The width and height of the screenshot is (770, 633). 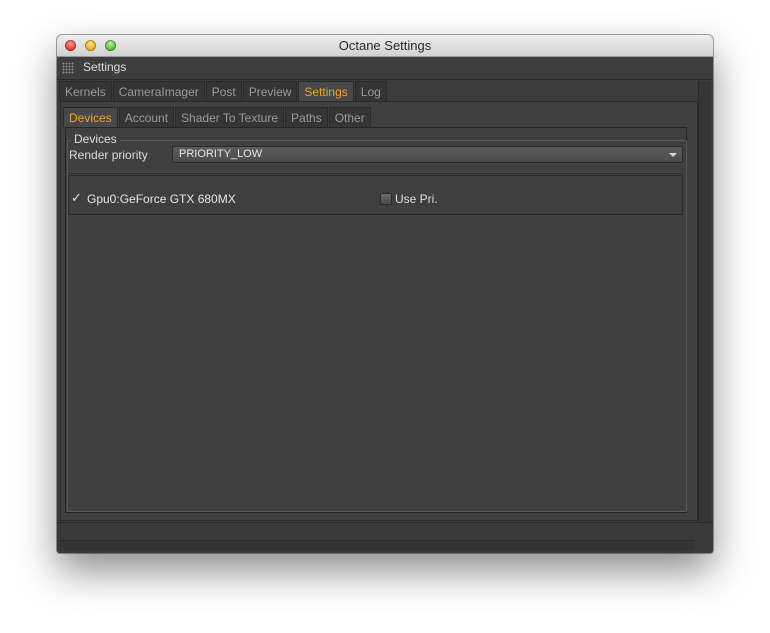 I want to click on tab-settings: Settings, so click(x=326, y=91).